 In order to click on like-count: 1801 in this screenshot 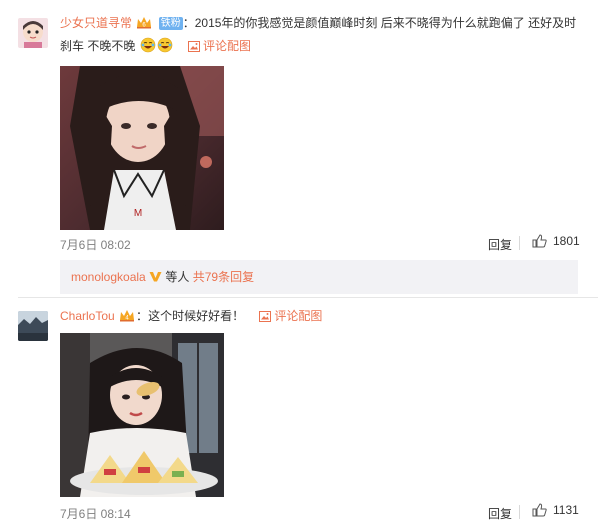, I will do `click(566, 241)`.